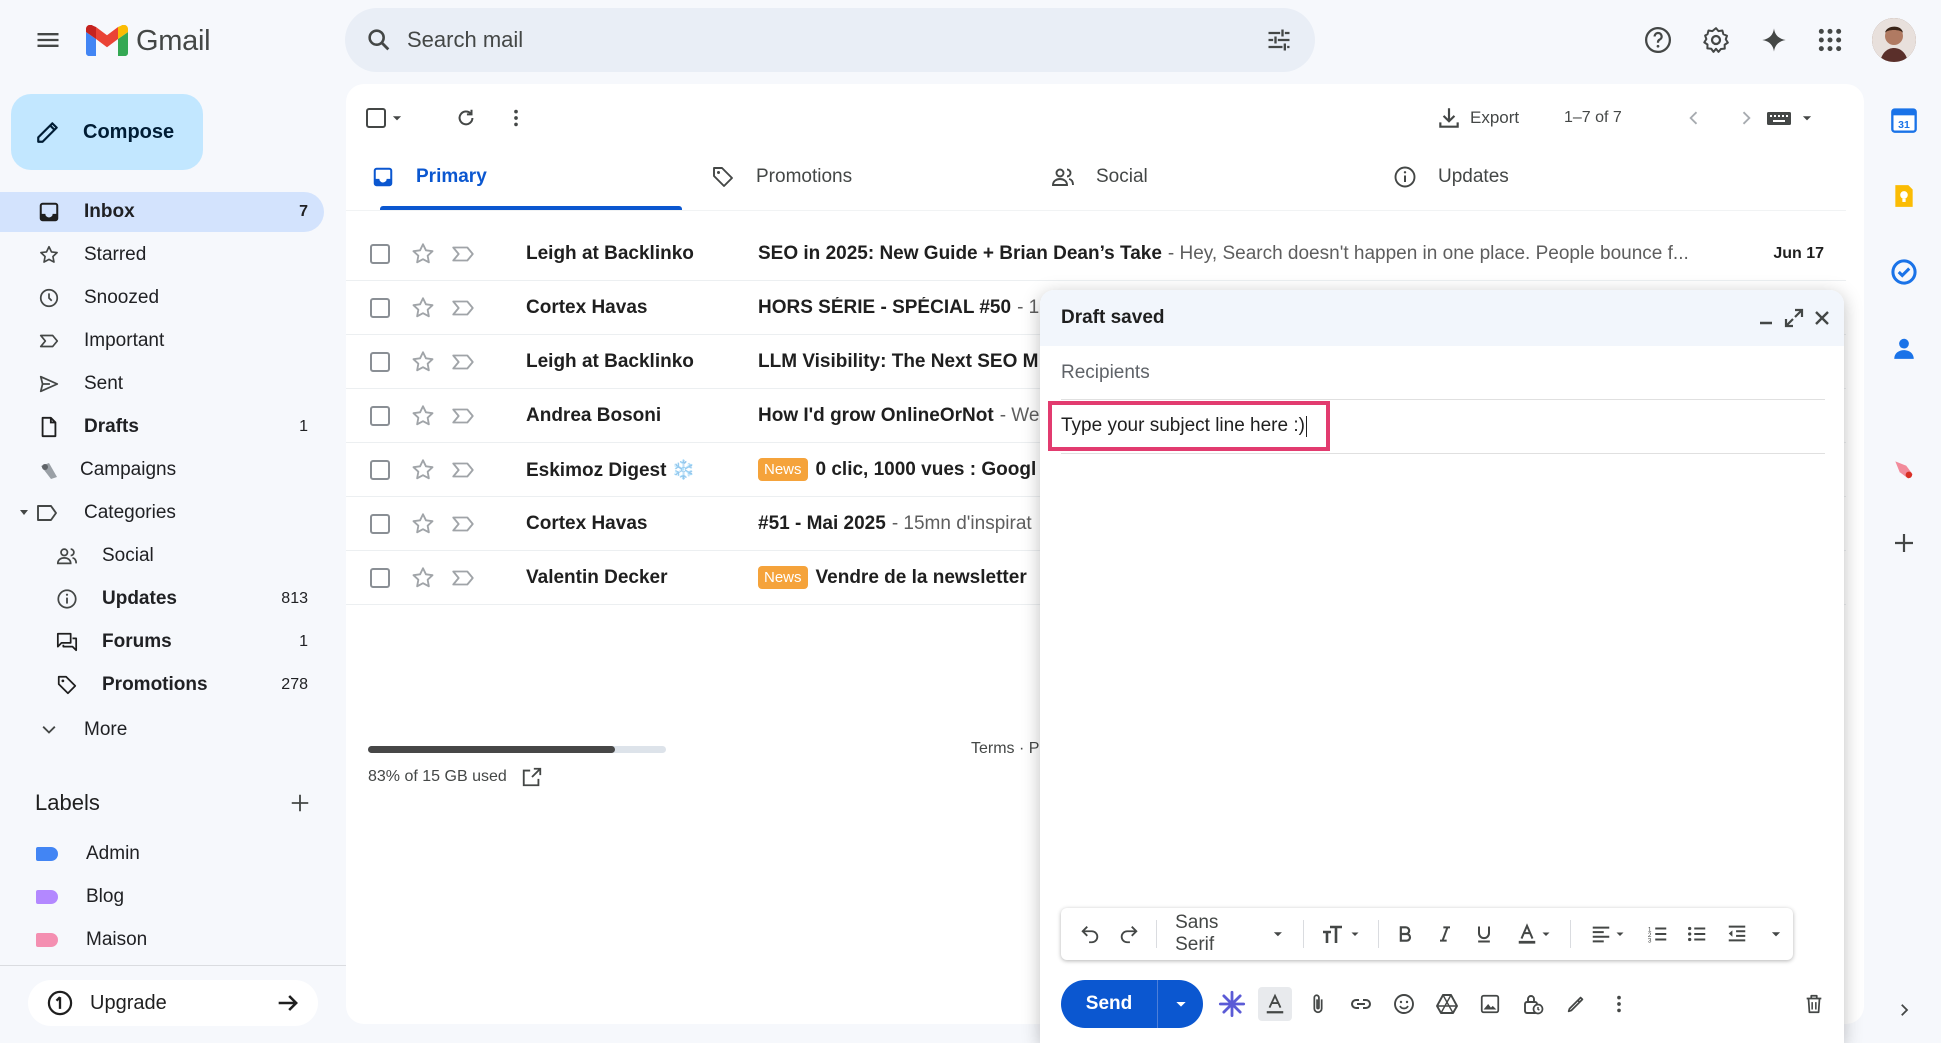 Image resolution: width=1941 pixels, height=1043 pixels. Describe the element at coordinates (162, 384) in the screenshot. I see `sidebar-item-sent: Sent` at that location.